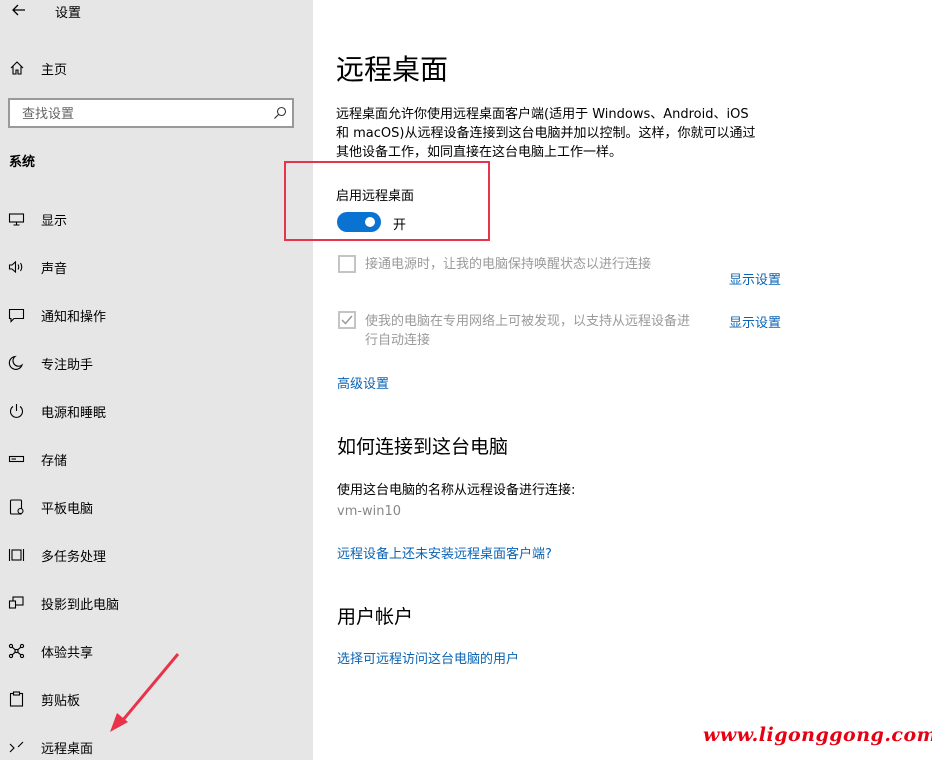 The image size is (932, 767). What do you see at coordinates (74, 317) in the screenshot?
I see `sidebar-item-label: 通知和操作` at bounding box center [74, 317].